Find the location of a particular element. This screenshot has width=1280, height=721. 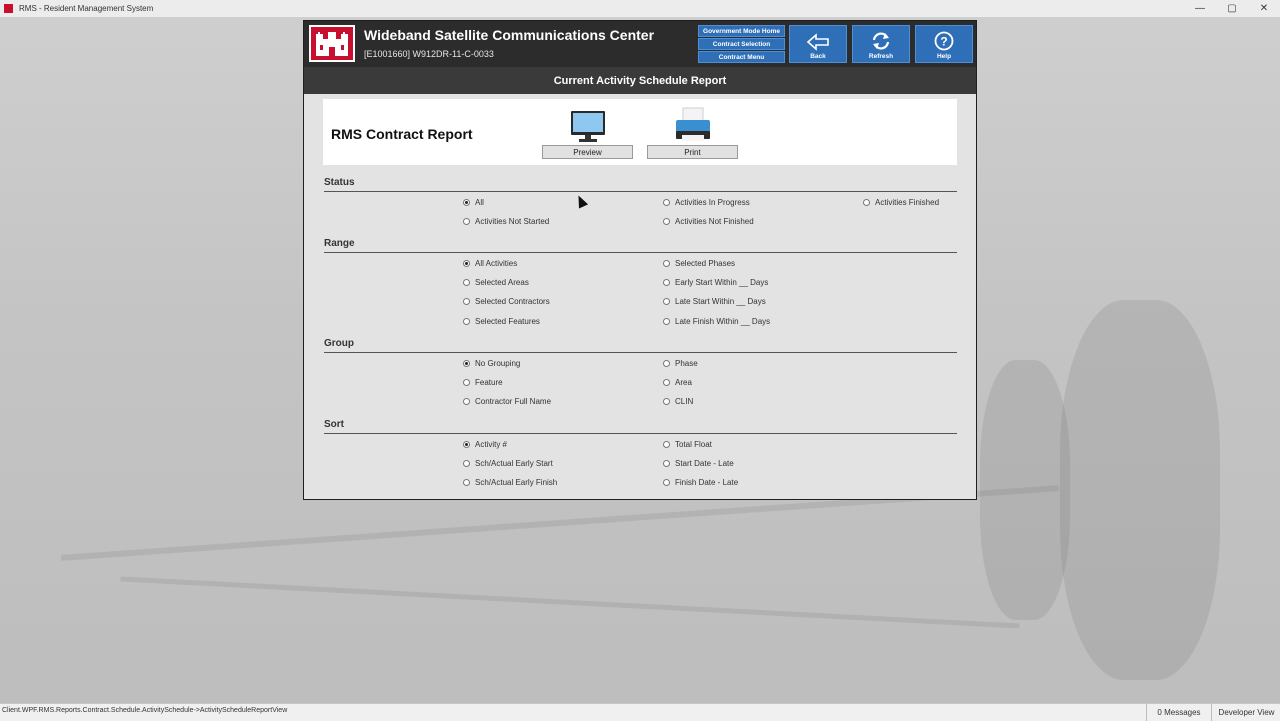

refresh-button: Refresh is located at coordinates (881, 44).